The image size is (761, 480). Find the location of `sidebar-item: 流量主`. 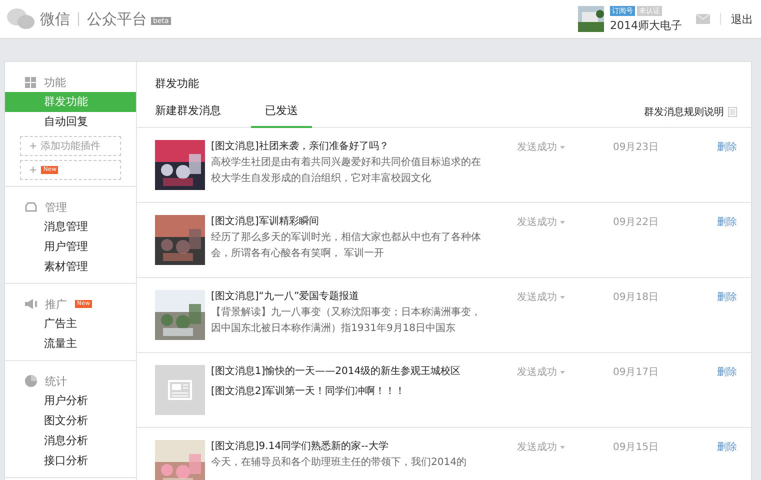

sidebar-item: 流量主 is located at coordinates (70, 344).